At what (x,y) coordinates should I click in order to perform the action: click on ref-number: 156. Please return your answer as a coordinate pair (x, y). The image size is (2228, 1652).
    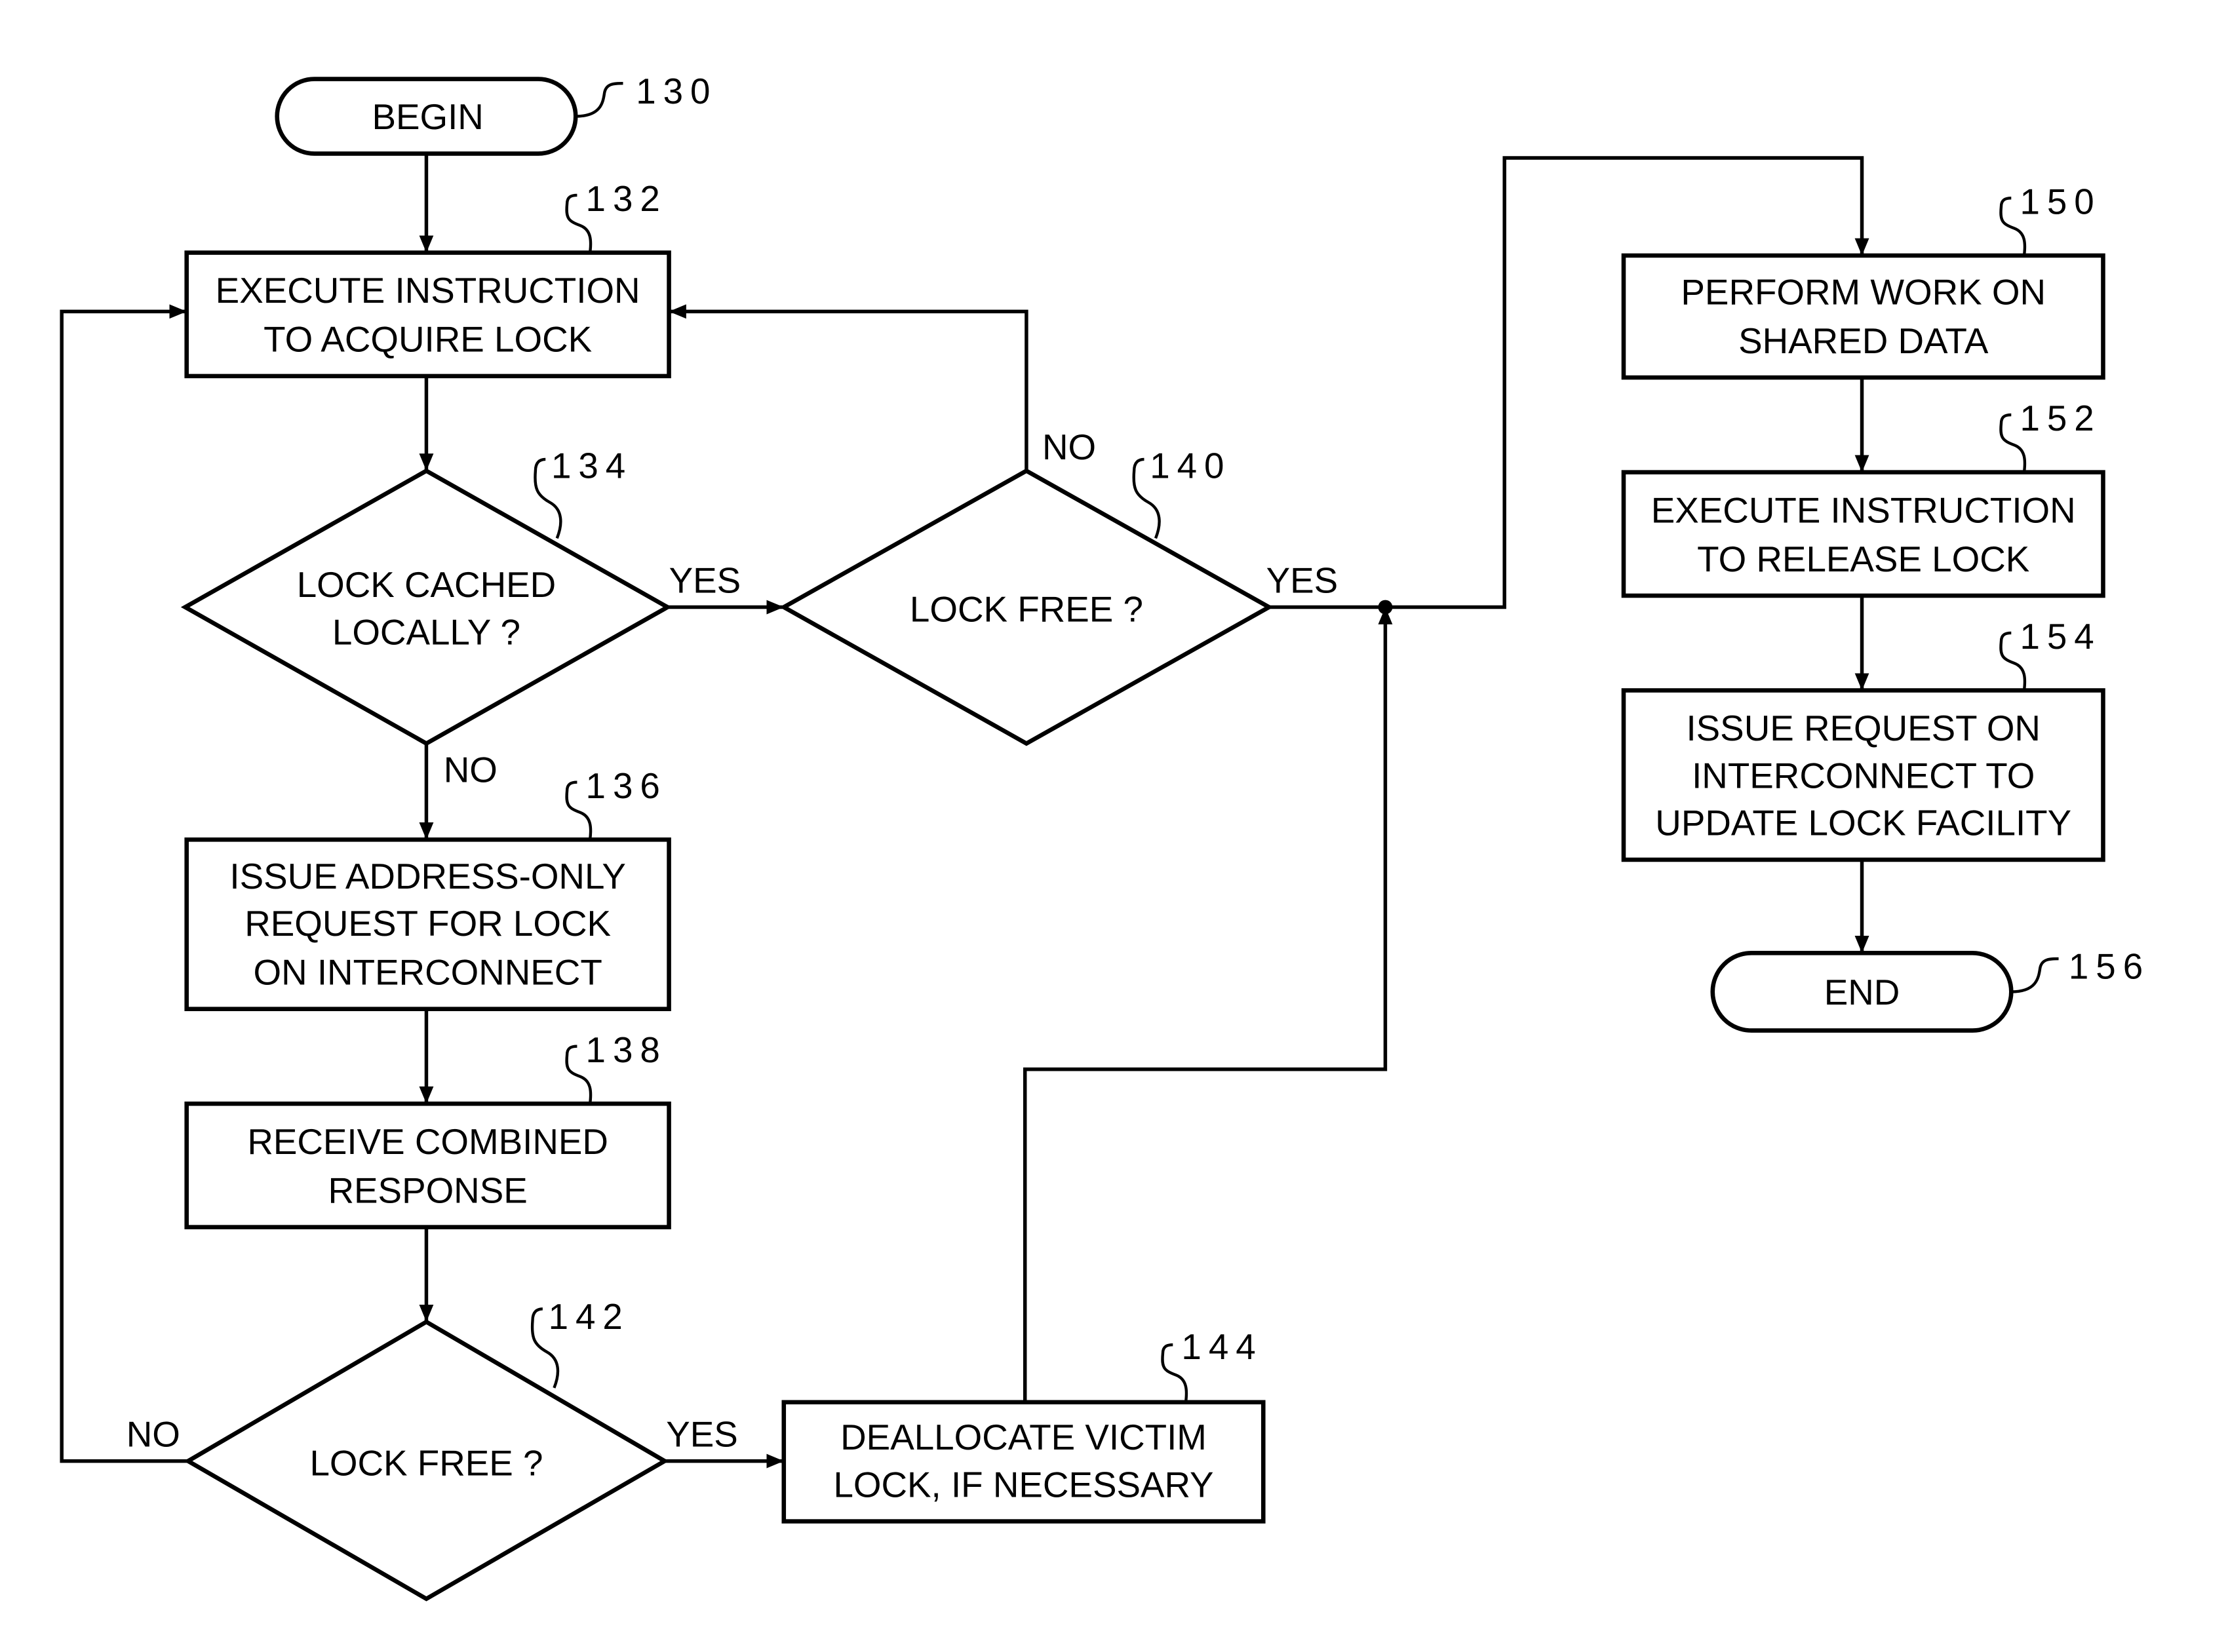
    Looking at the image, I should click on (2109, 966).